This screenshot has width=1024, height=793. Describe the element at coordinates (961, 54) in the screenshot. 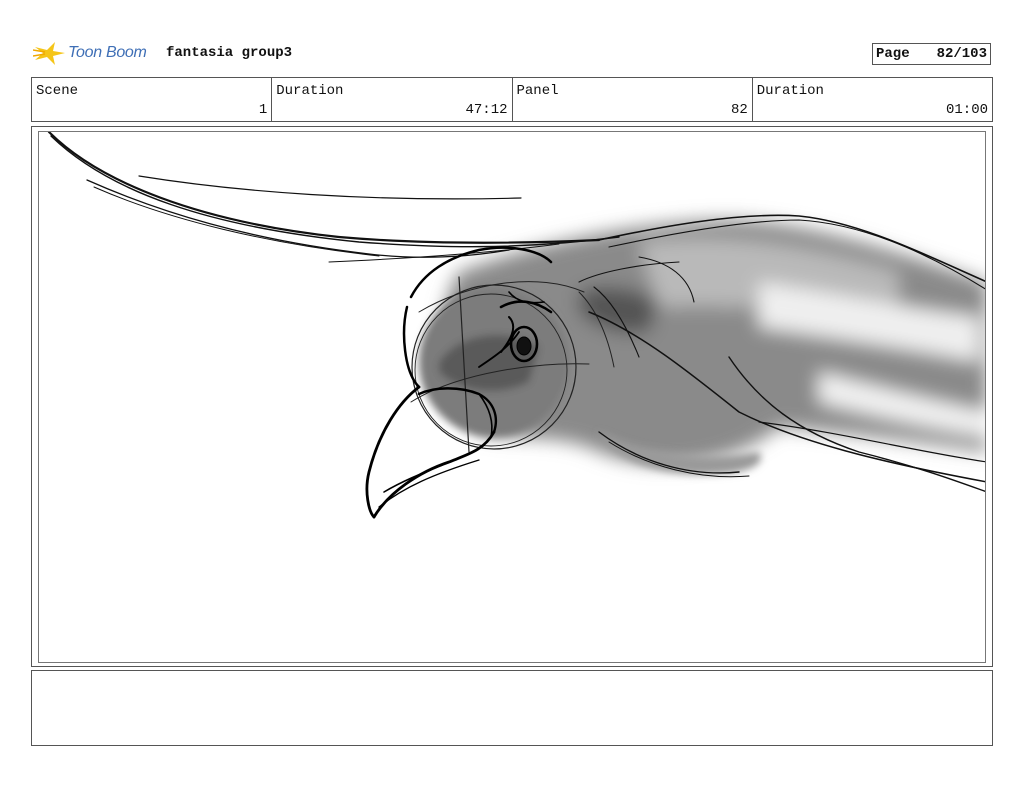

I see `page-number: 82/103` at that location.